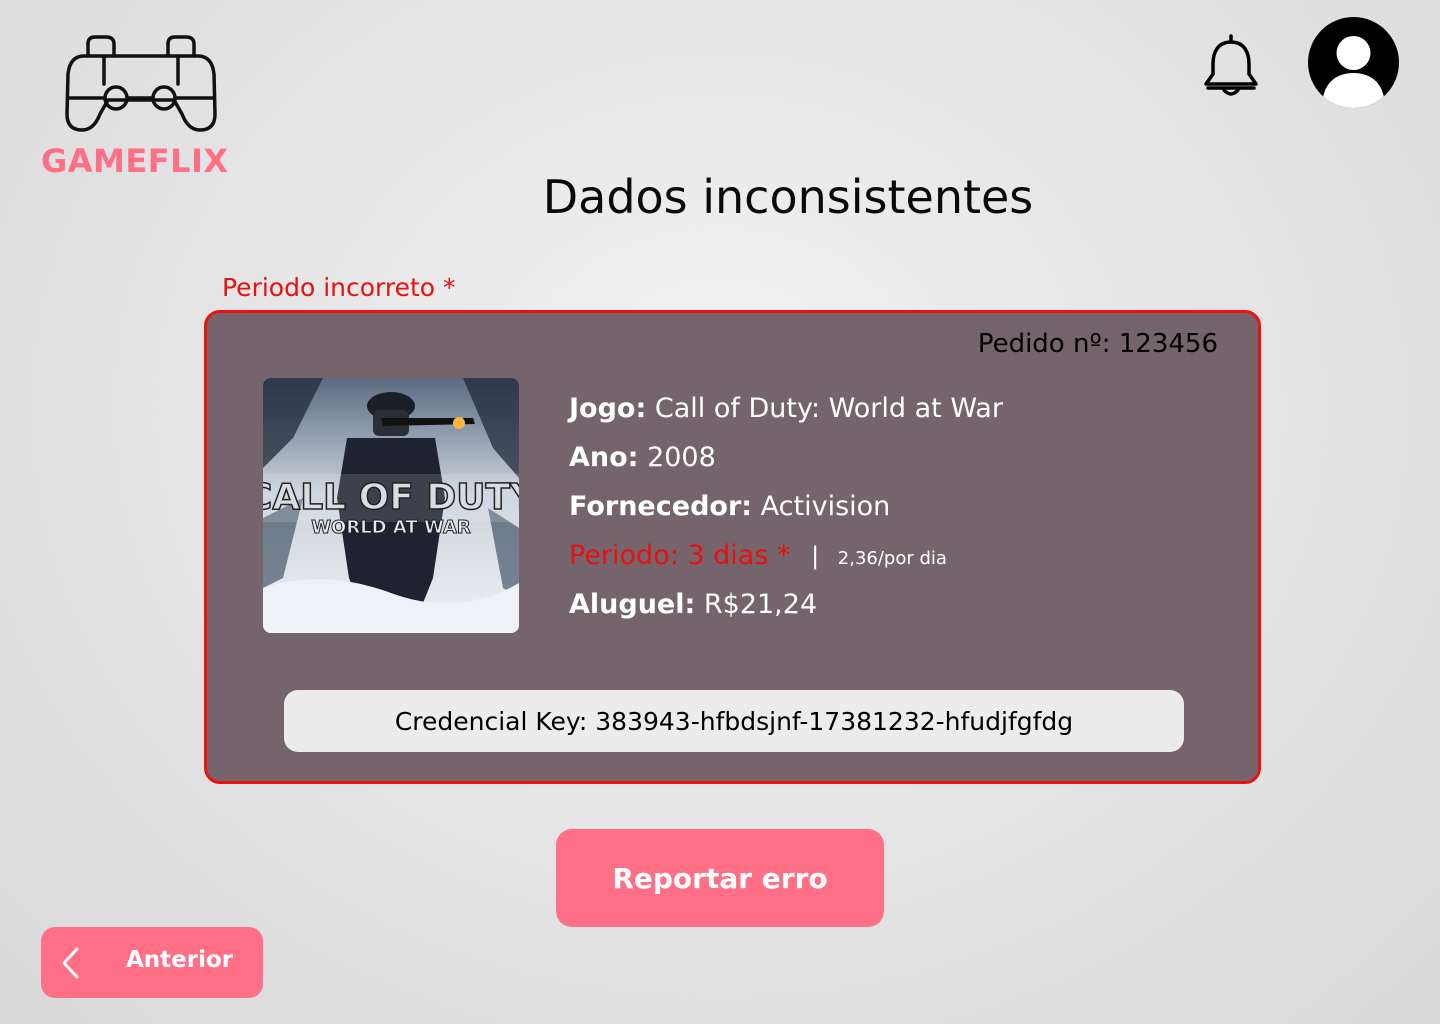 Image resolution: width=1440 pixels, height=1024 pixels. I want to click on rent-value: R$21,24, so click(760, 604).